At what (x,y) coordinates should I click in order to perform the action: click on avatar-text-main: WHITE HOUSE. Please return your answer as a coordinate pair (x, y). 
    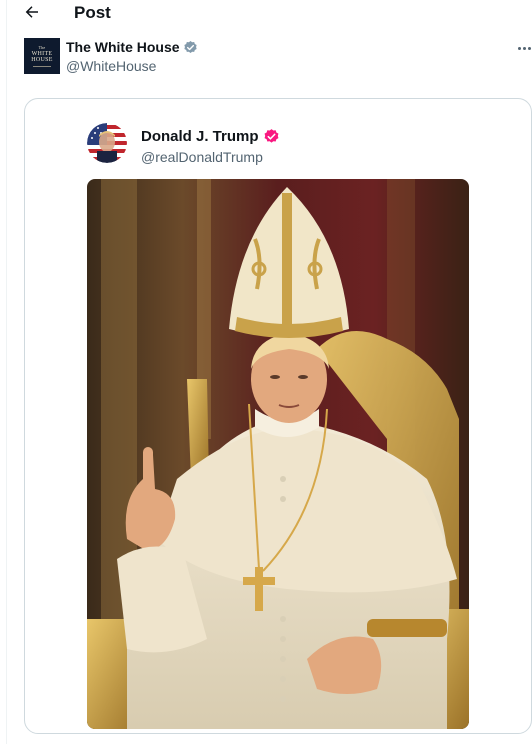
    Looking at the image, I should click on (42, 56).